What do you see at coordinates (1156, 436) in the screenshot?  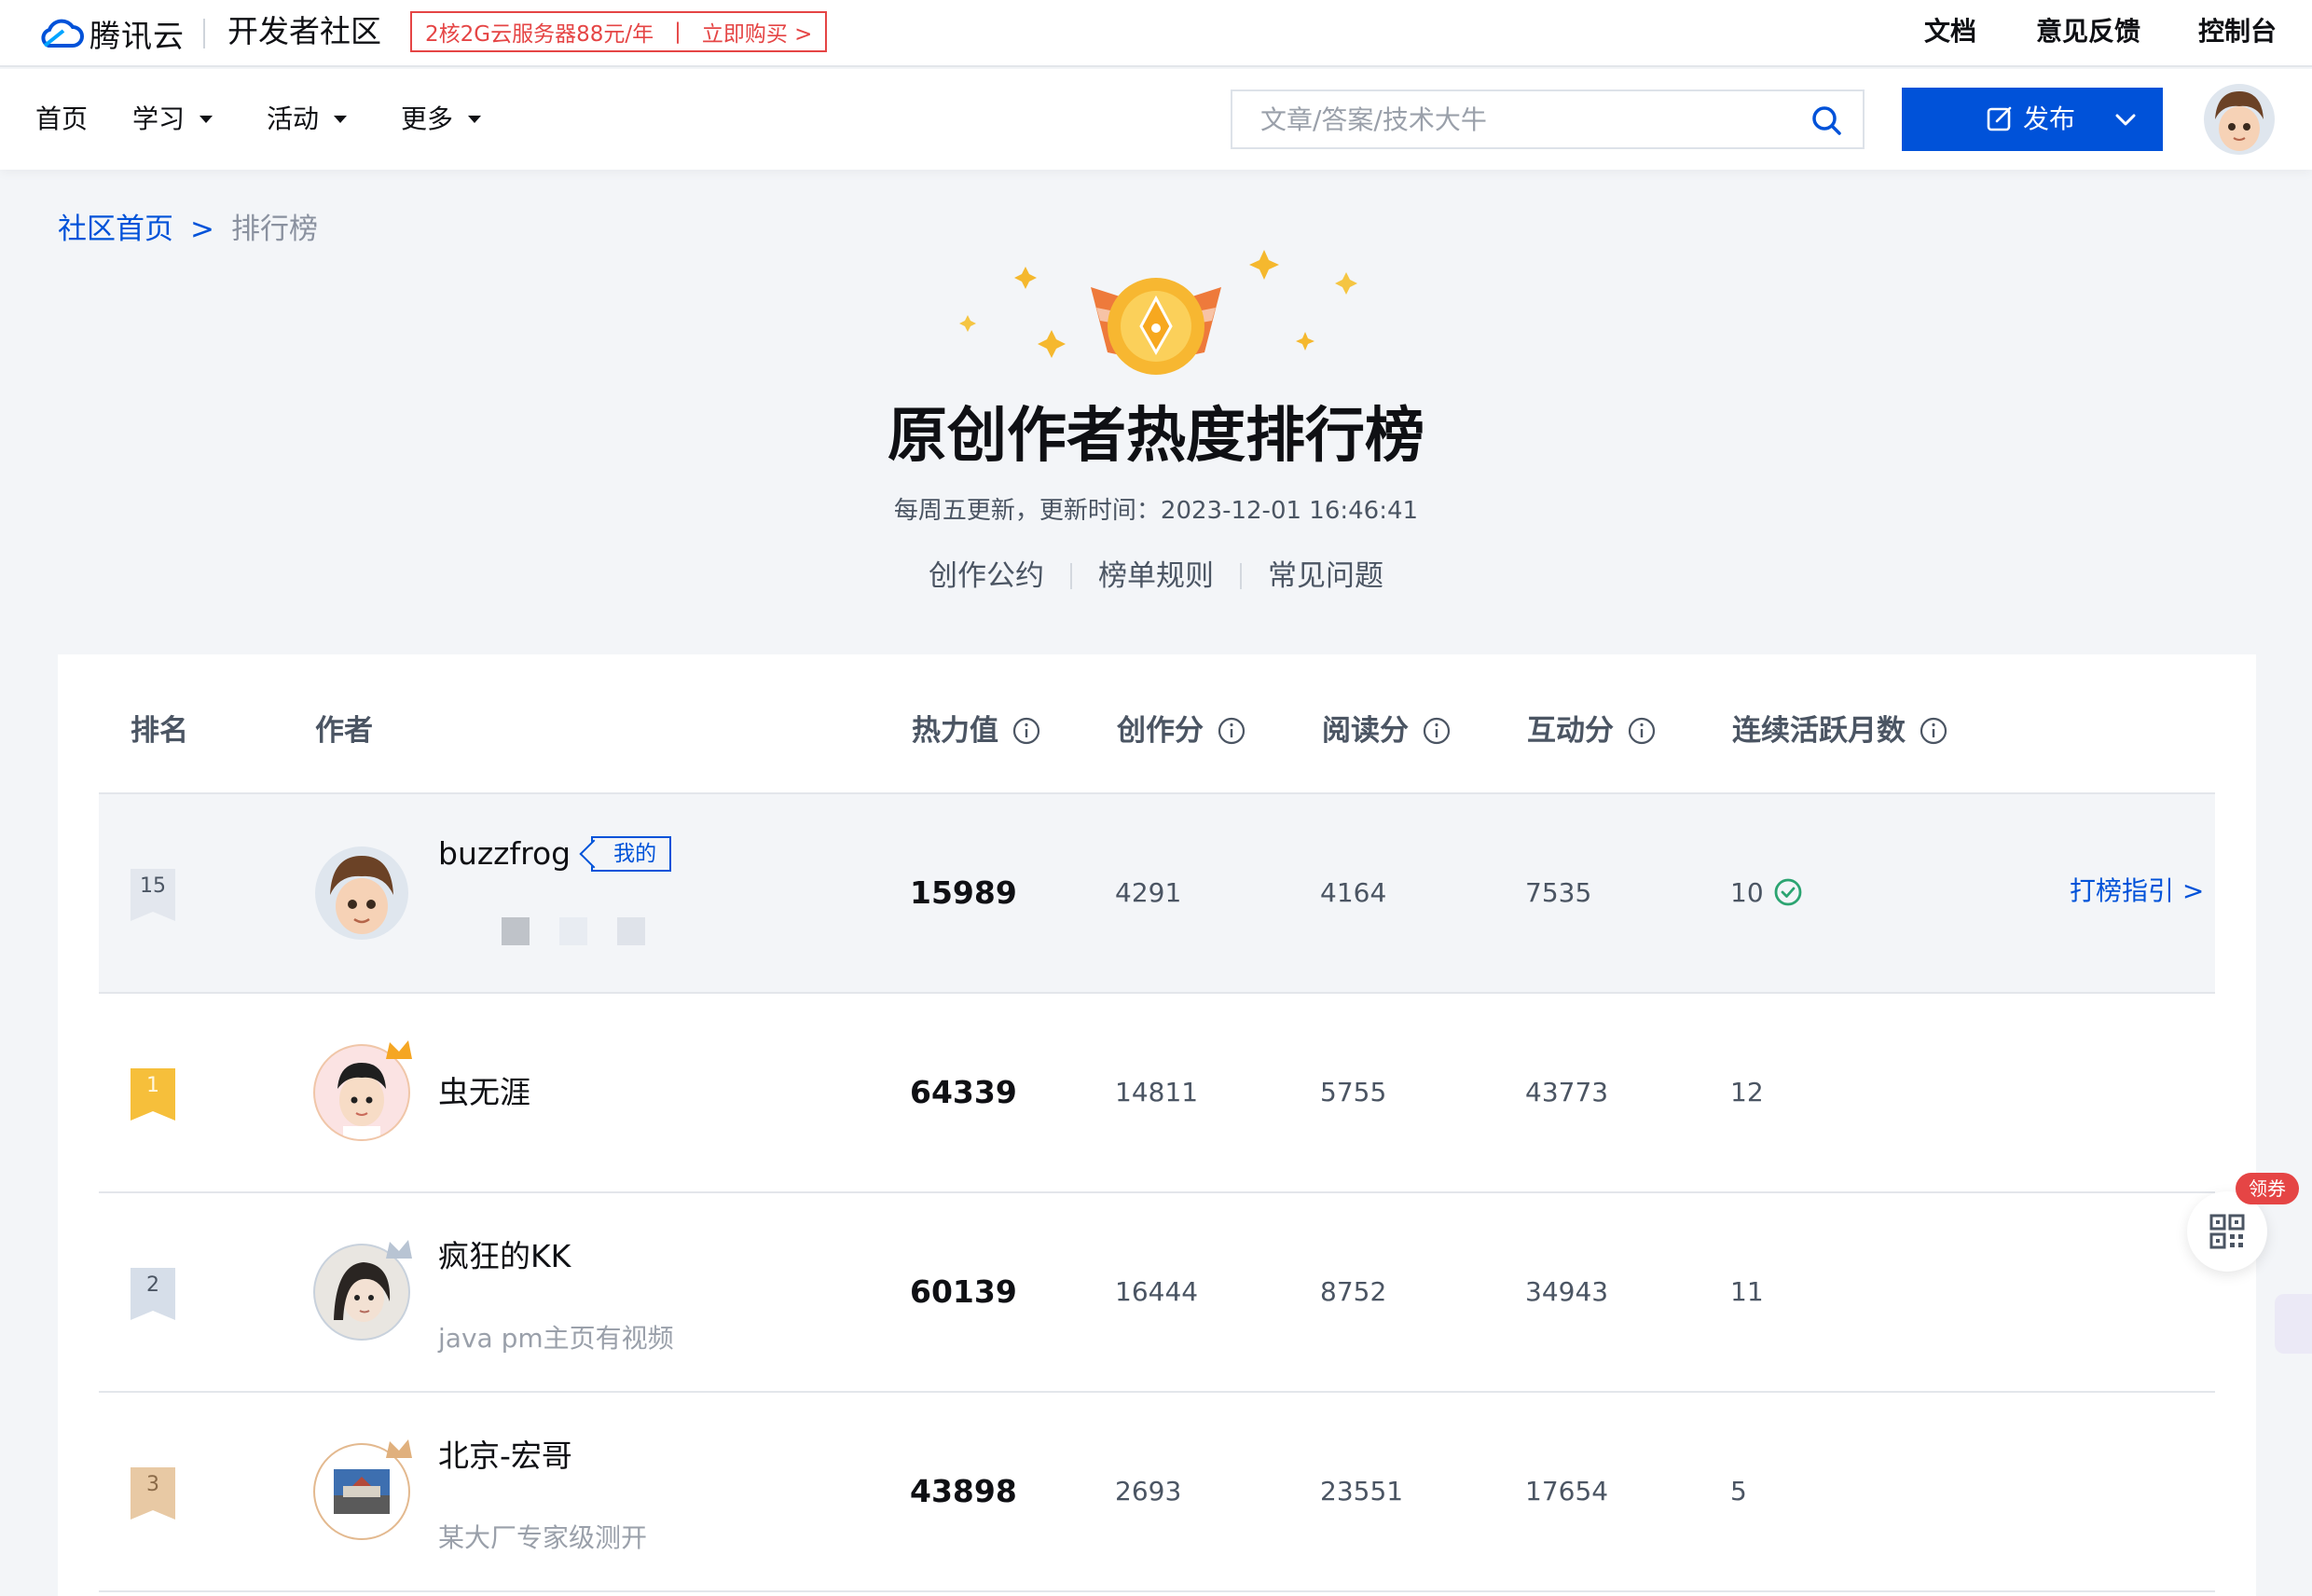 I see `page-title: 原创作者热度排行榜` at bounding box center [1156, 436].